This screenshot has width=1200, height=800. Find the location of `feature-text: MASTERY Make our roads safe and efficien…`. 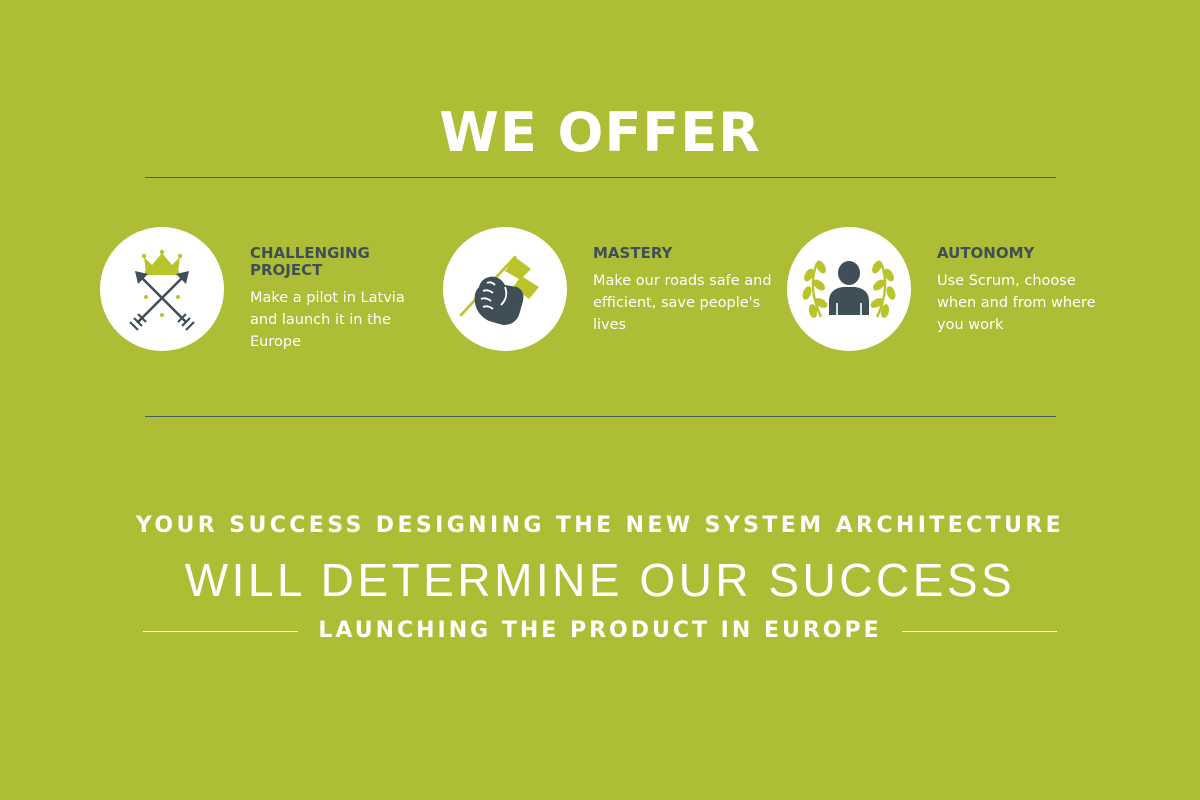

feature-text: MASTERY Make our roads safe and efficien… is located at coordinates (683, 290).